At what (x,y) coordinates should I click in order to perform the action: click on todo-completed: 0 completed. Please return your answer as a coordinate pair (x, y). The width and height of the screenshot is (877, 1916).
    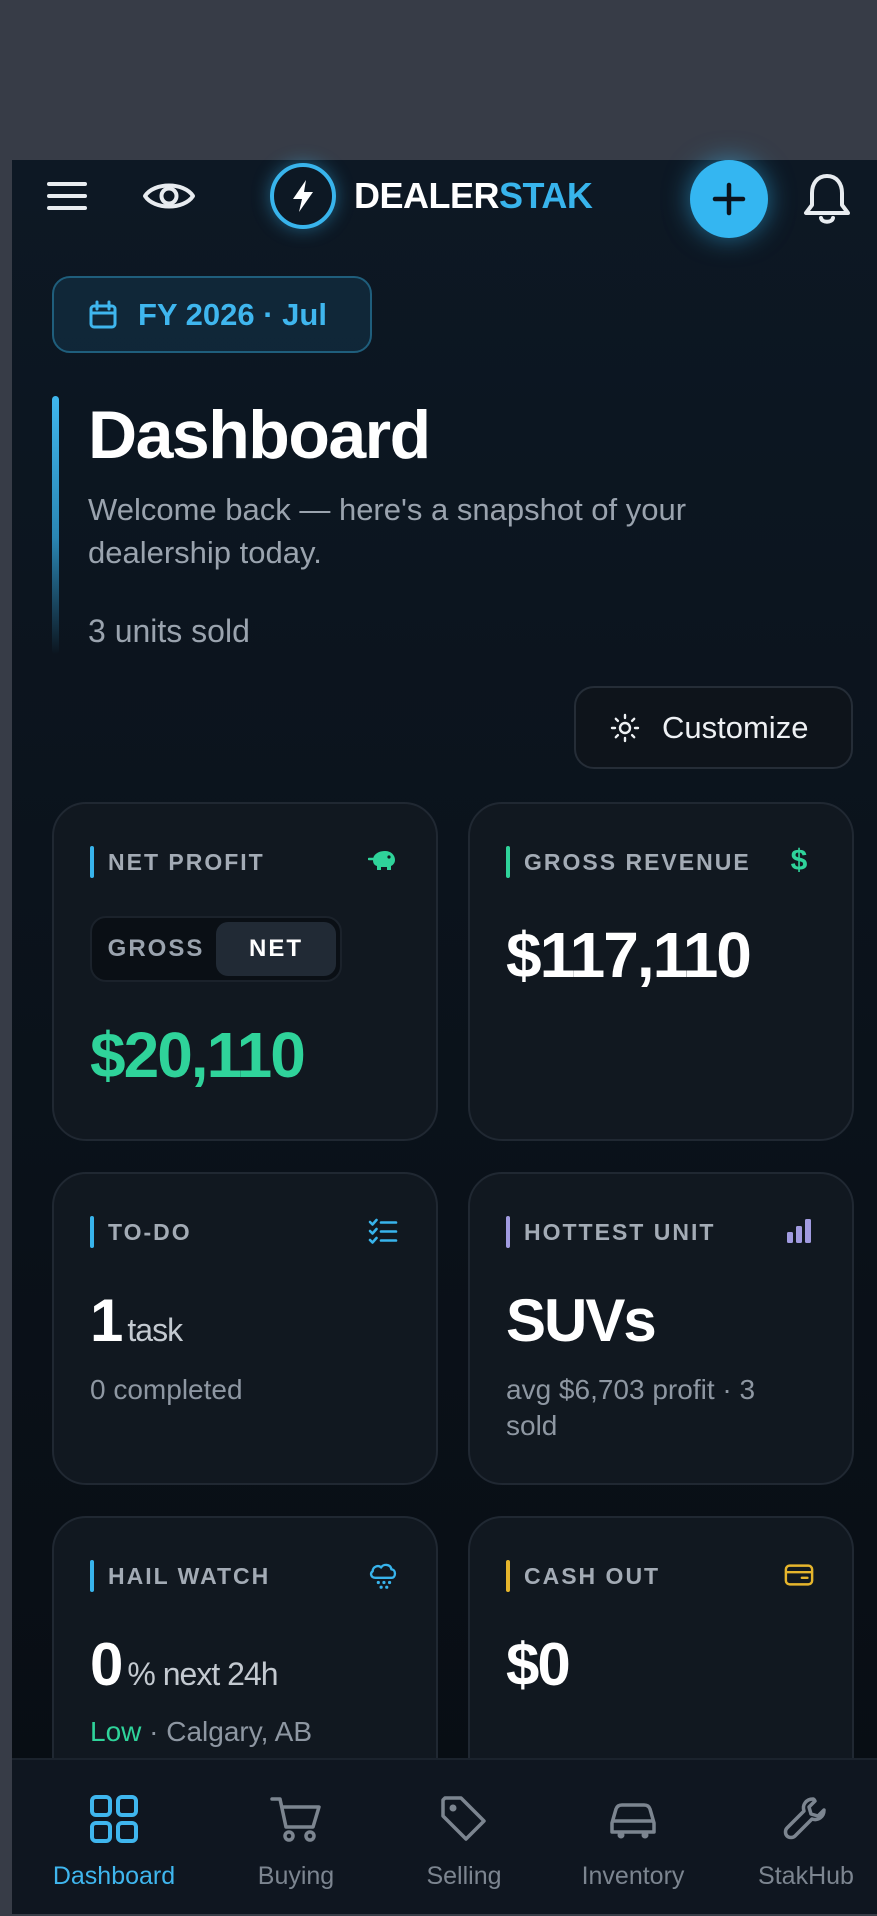
    Looking at the image, I should click on (166, 1389).